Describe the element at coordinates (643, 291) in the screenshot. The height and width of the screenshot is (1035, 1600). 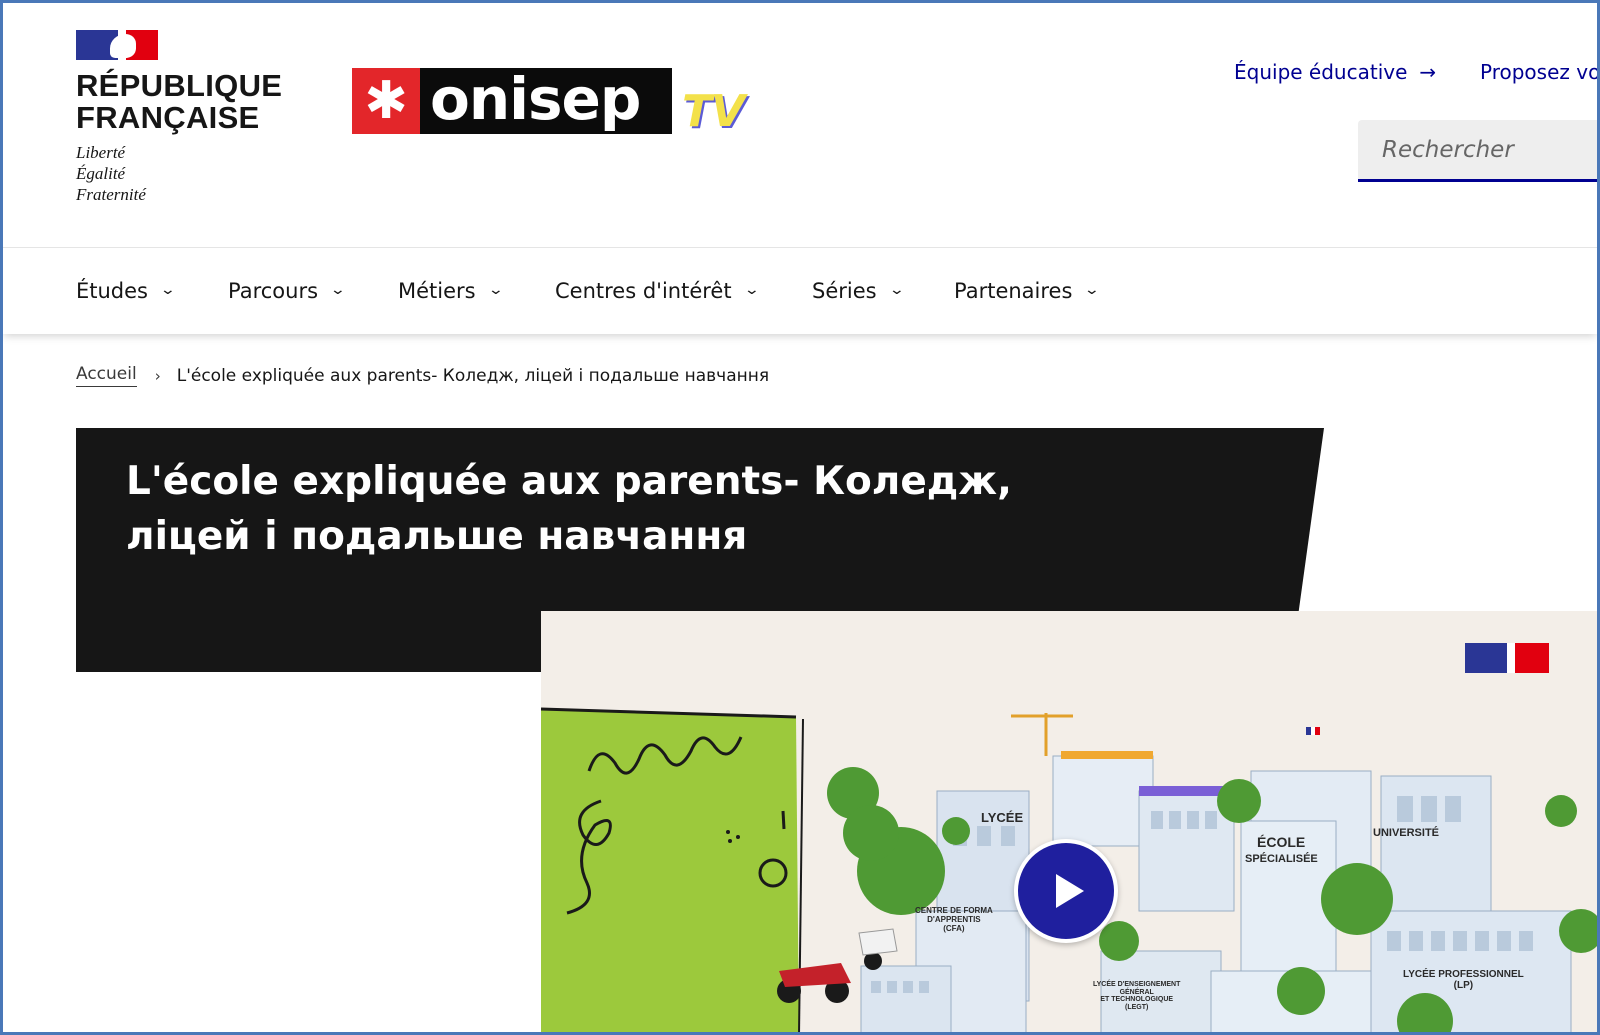
I see `nav-label: Centres d'intérêt` at that location.